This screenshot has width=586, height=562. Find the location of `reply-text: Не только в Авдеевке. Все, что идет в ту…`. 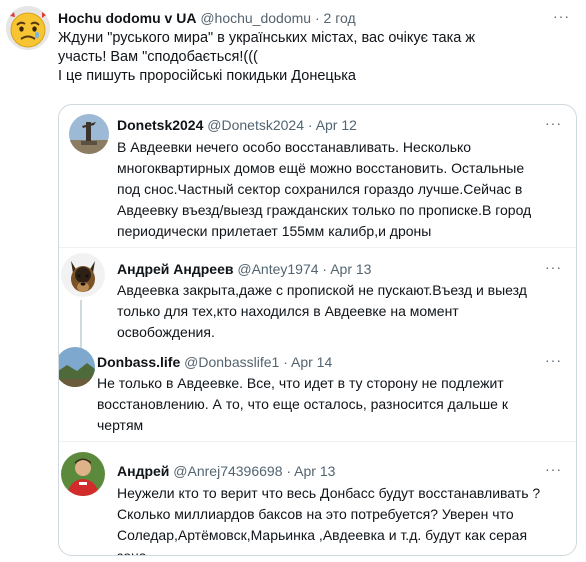

reply-text: Не только в Авдеевке. Все, что идет в ту… is located at coordinates (302, 404).